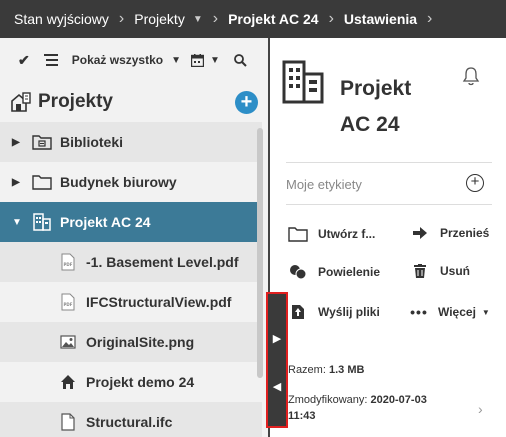 The image size is (506, 437). Describe the element at coordinates (302, 416) in the screenshot. I see `modified-time: 11:43` at that location.